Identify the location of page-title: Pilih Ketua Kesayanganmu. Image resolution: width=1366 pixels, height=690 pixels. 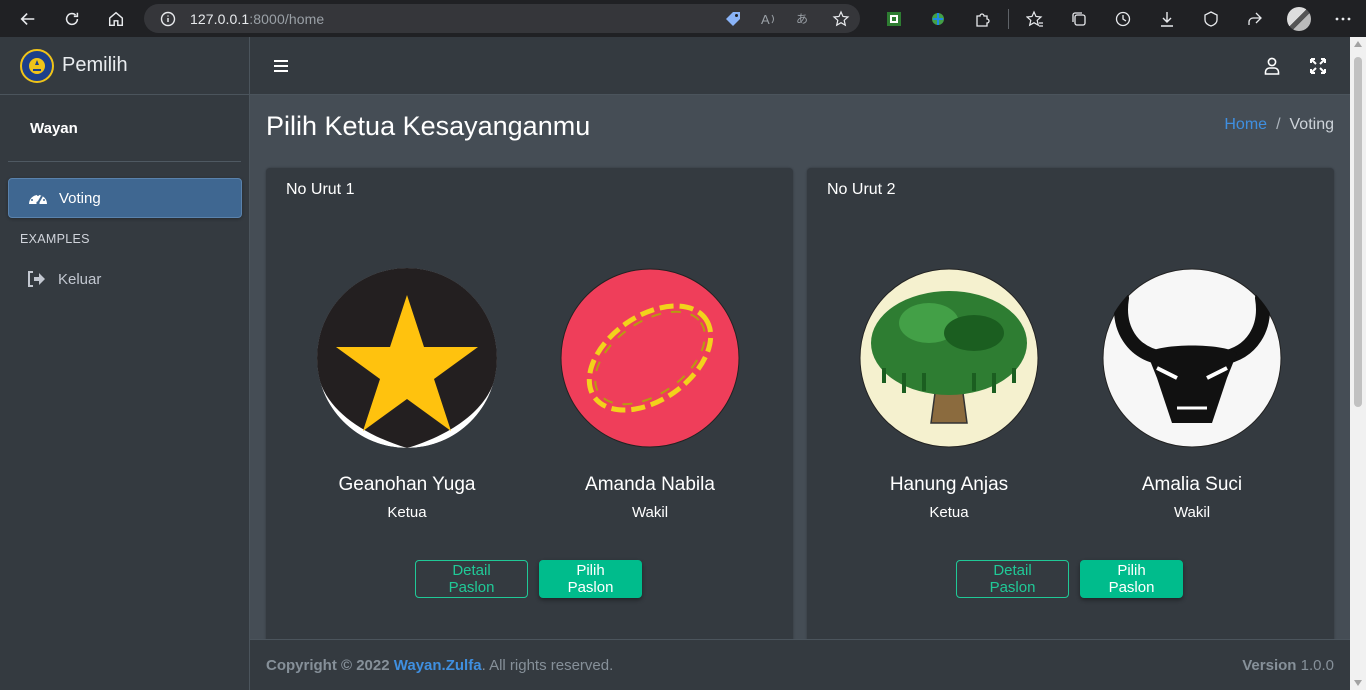
(428, 126).